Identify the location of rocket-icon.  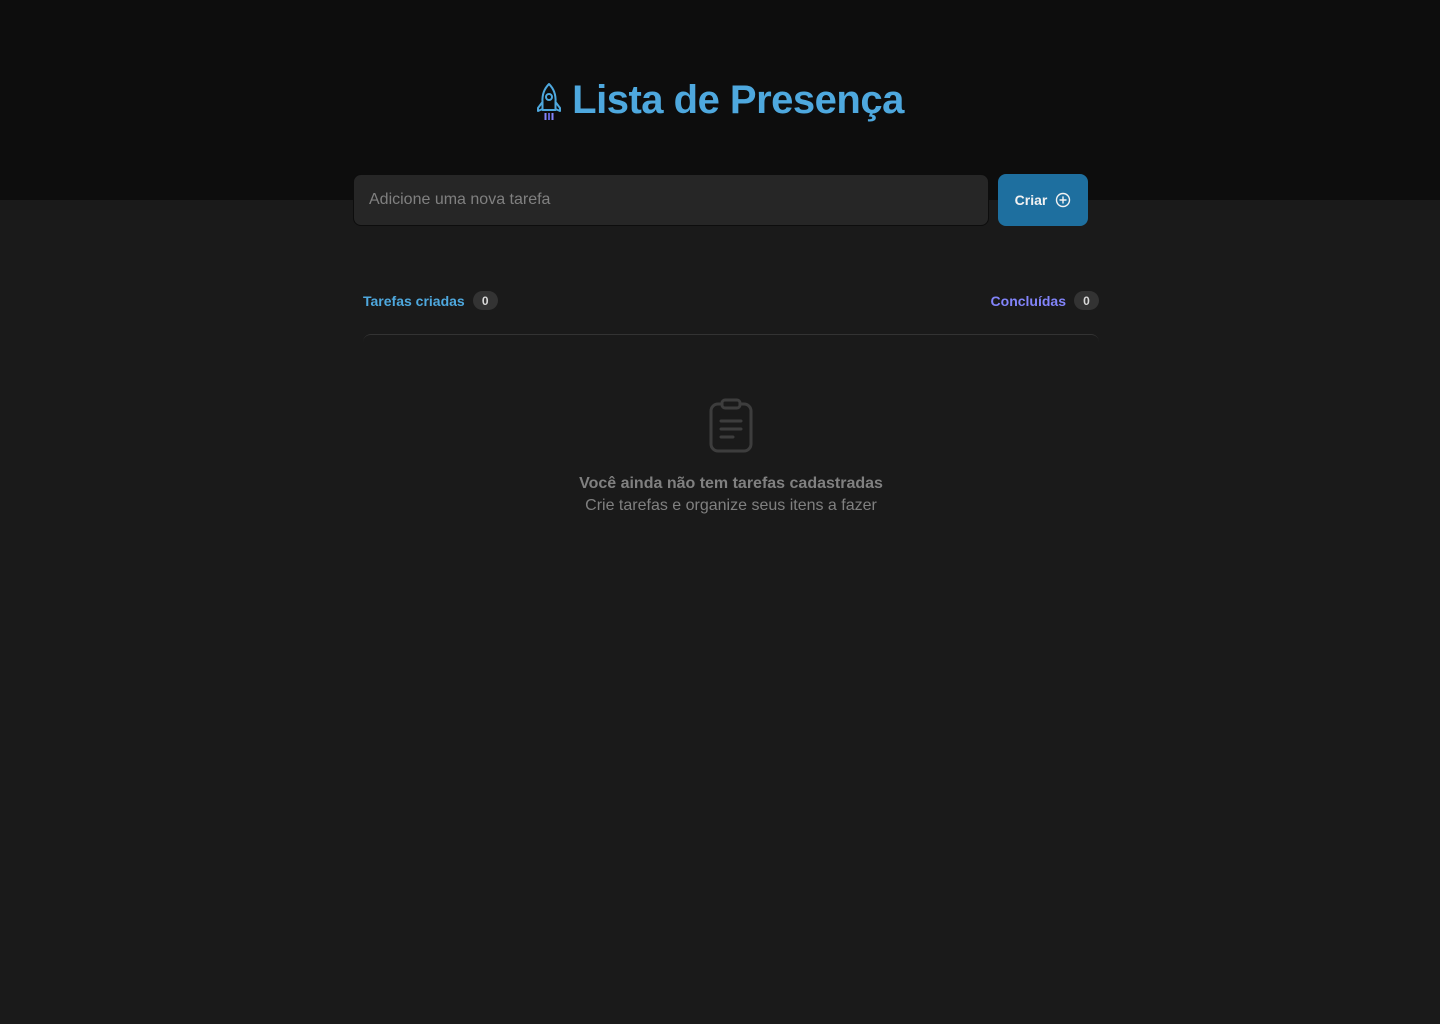
(549, 101).